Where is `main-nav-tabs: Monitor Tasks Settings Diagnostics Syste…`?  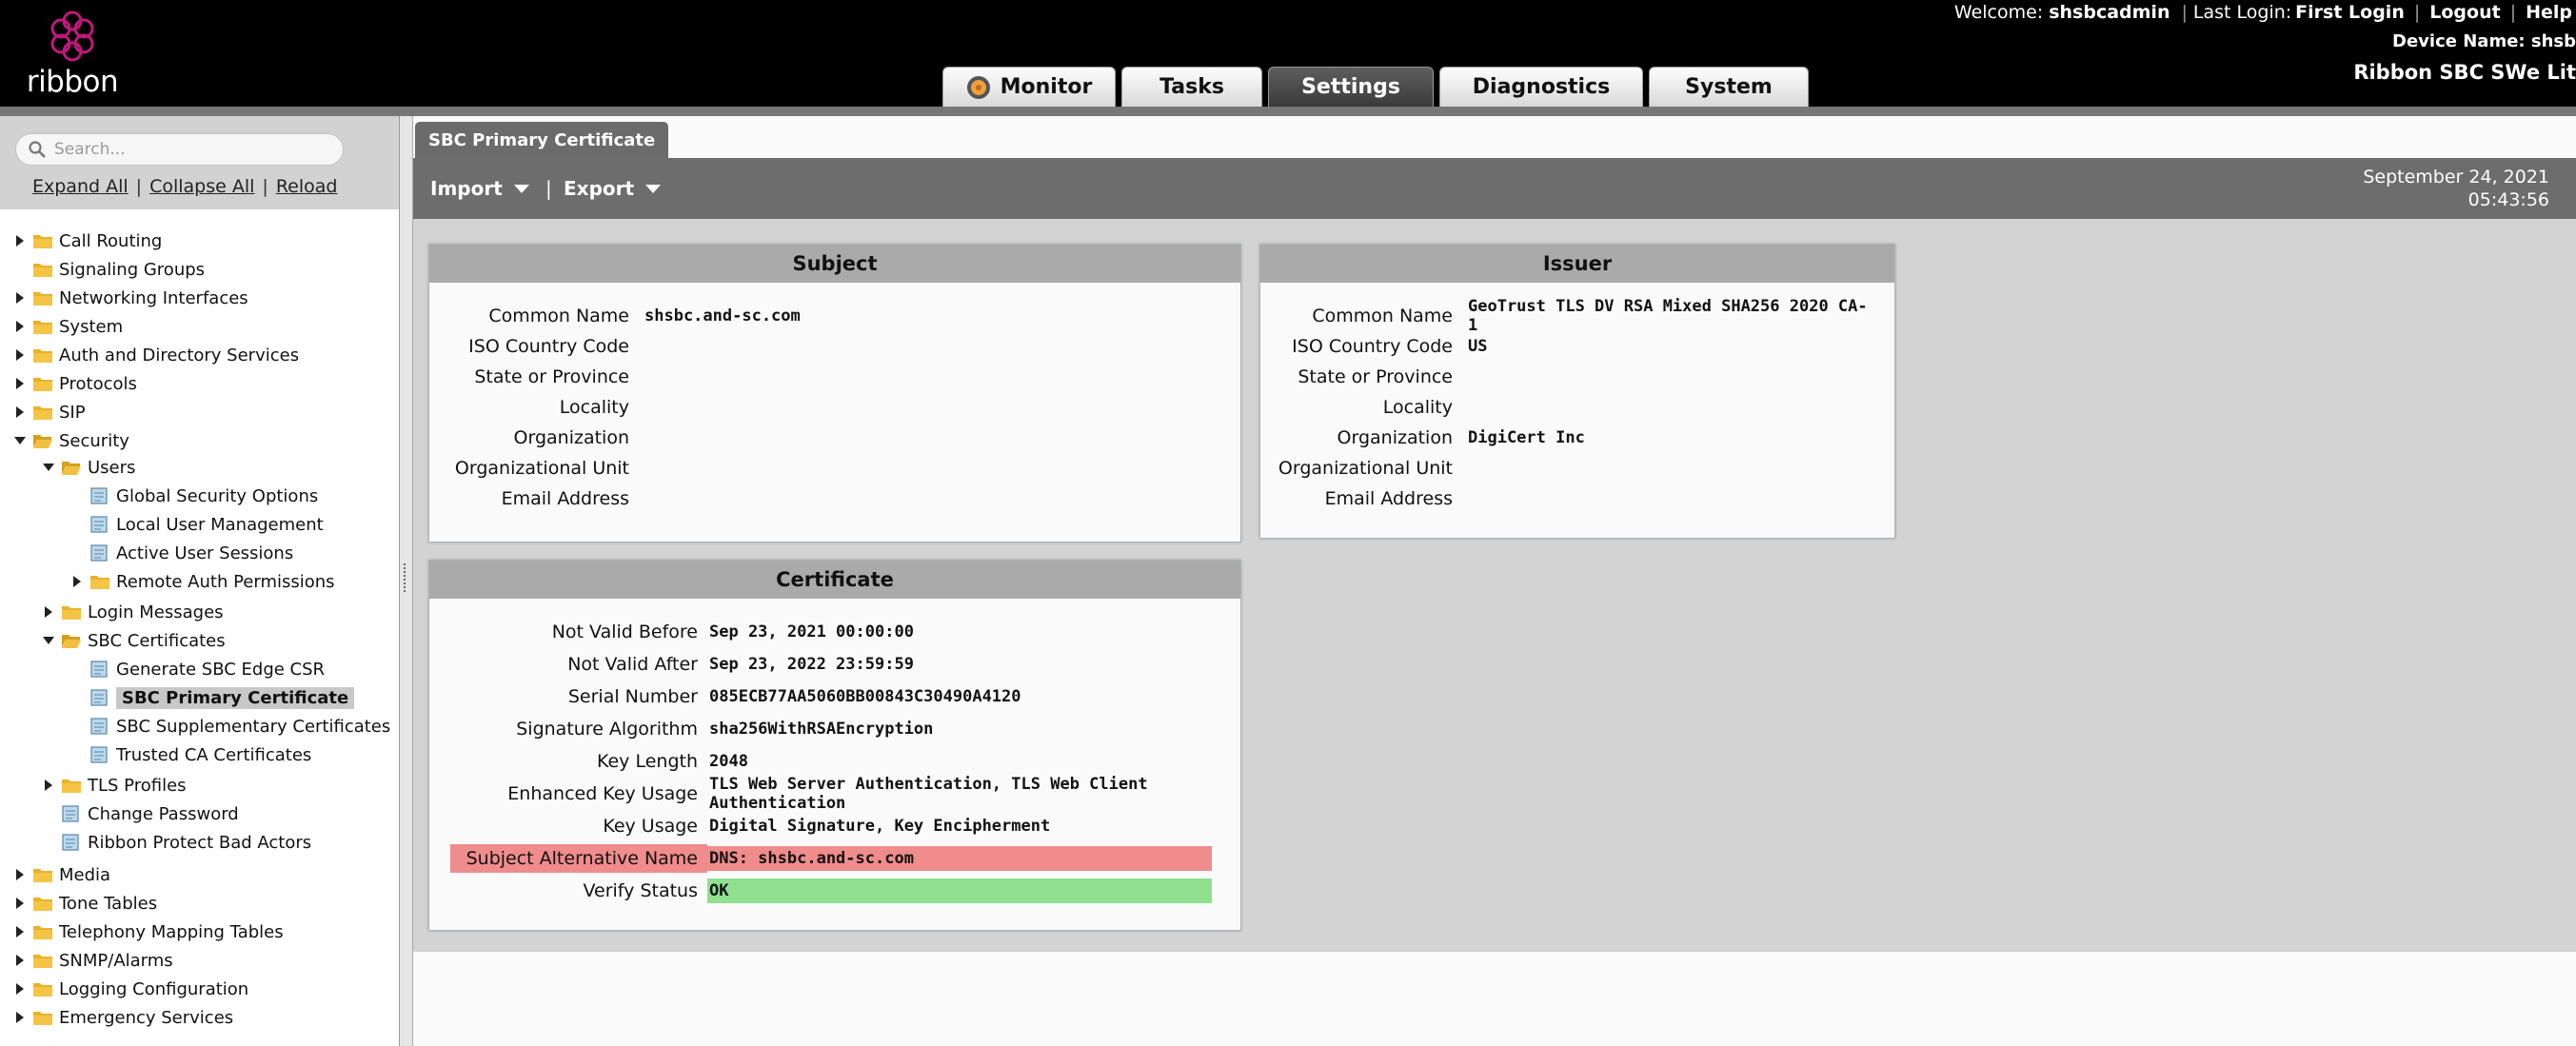 main-nav-tabs: Monitor Tasks Settings Diagnostics Syste… is located at coordinates (1375, 87).